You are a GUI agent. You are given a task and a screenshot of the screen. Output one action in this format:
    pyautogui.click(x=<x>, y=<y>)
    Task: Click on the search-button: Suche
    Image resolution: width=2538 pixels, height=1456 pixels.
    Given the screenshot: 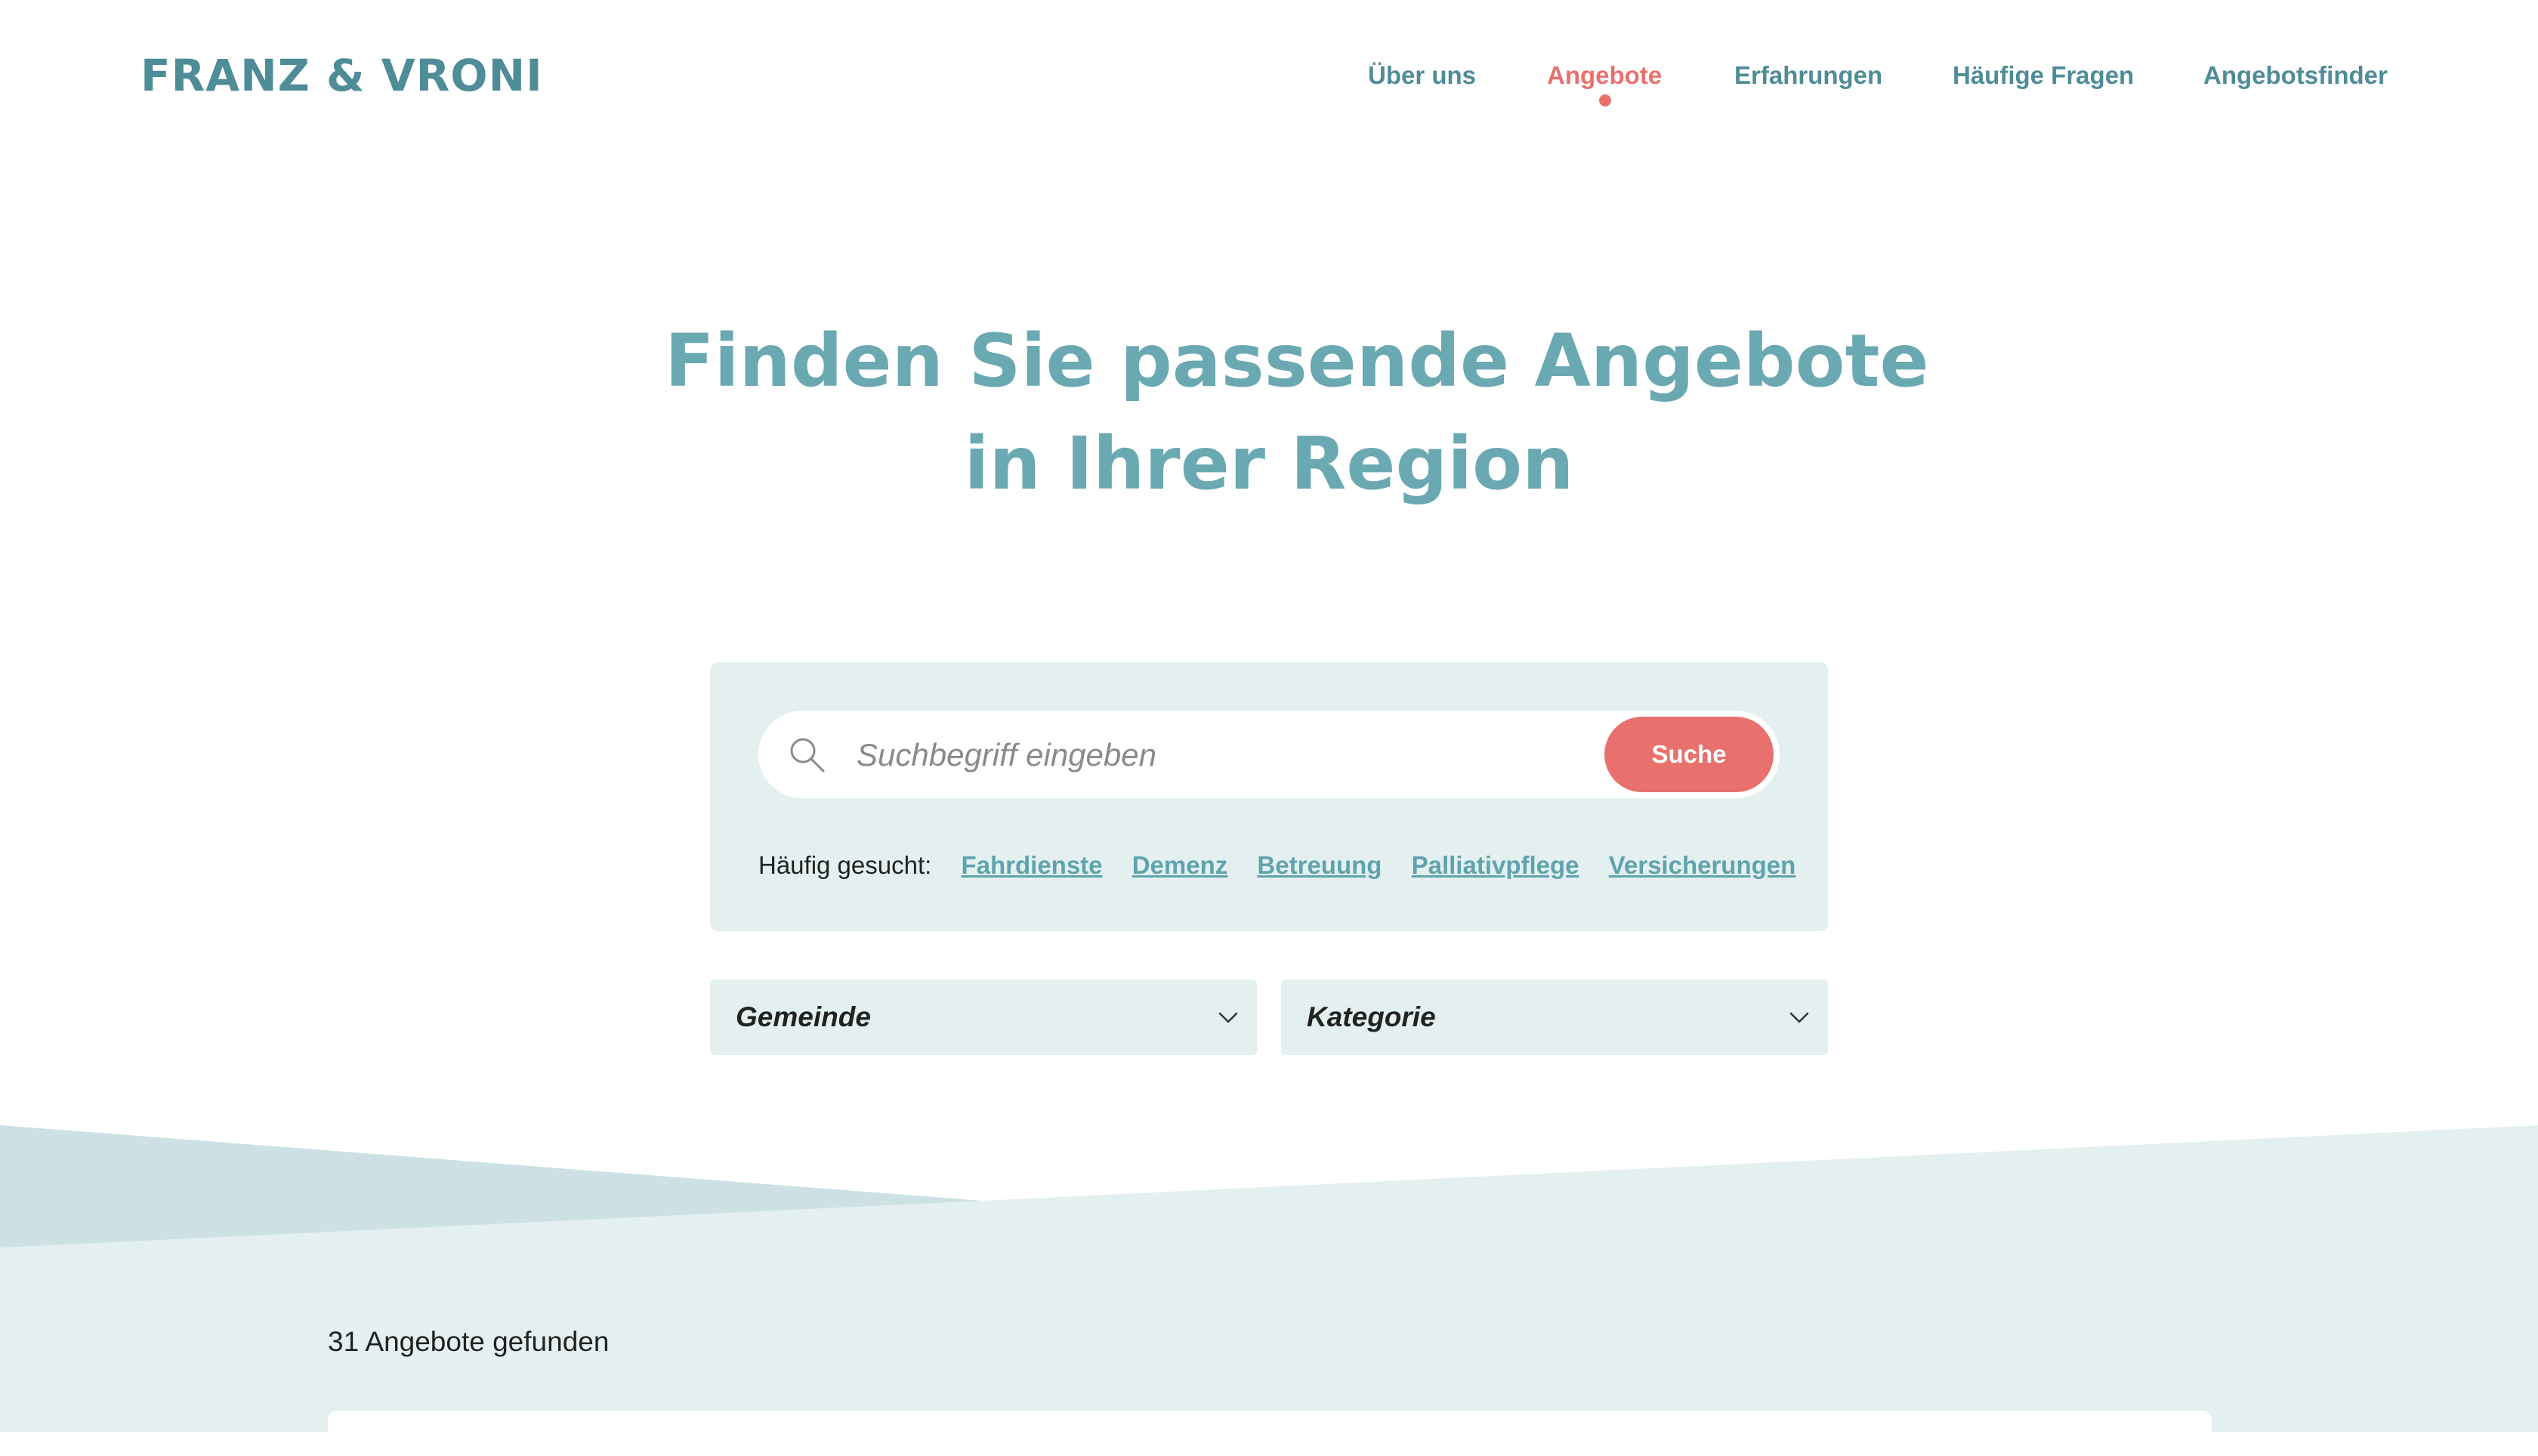 What is the action you would take?
    pyautogui.click(x=1689, y=754)
    